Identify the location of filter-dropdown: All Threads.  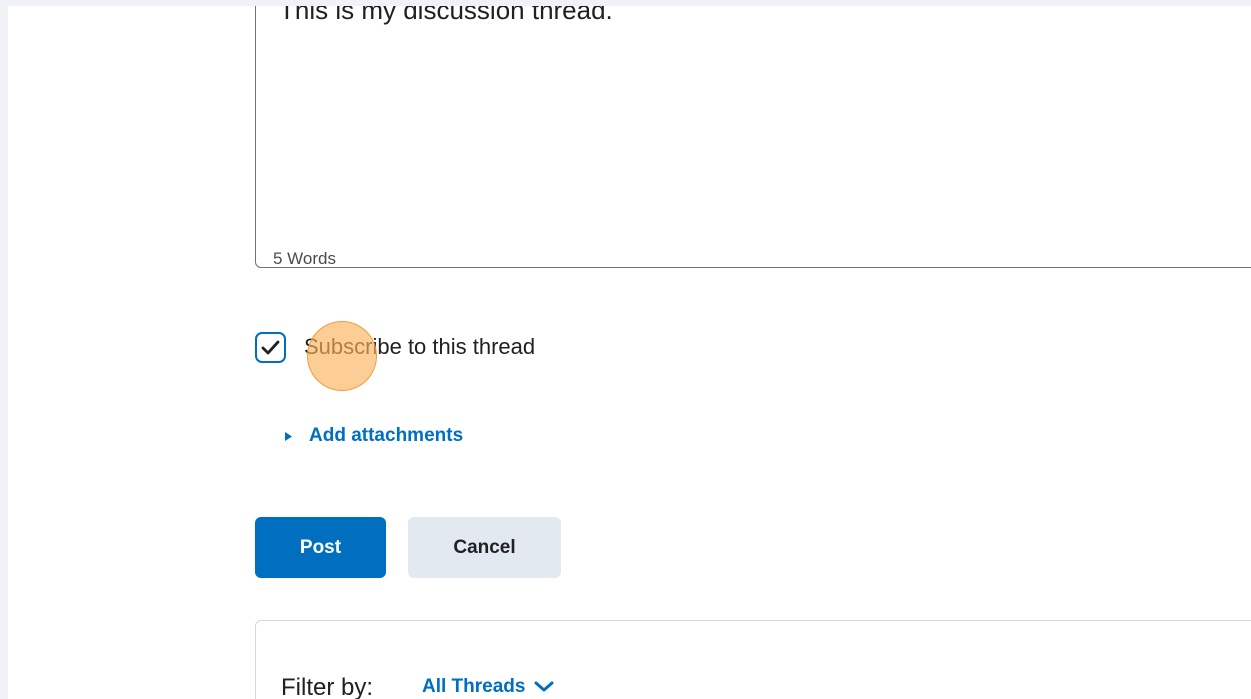
(488, 687).